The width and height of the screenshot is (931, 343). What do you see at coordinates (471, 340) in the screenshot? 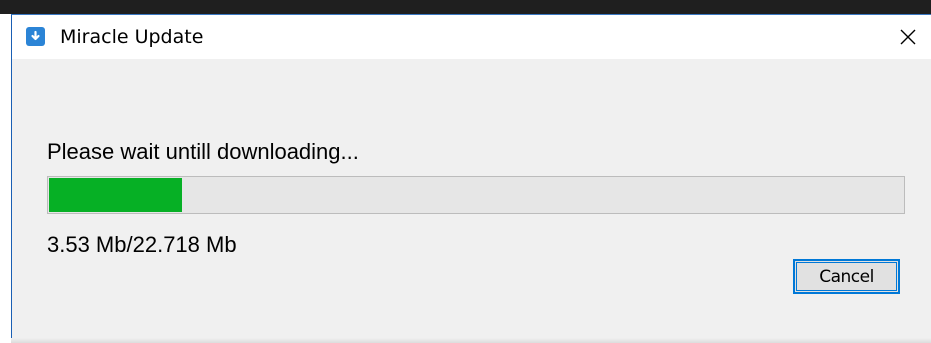
I see `window-bottom-edge` at bounding box center [471, 340].